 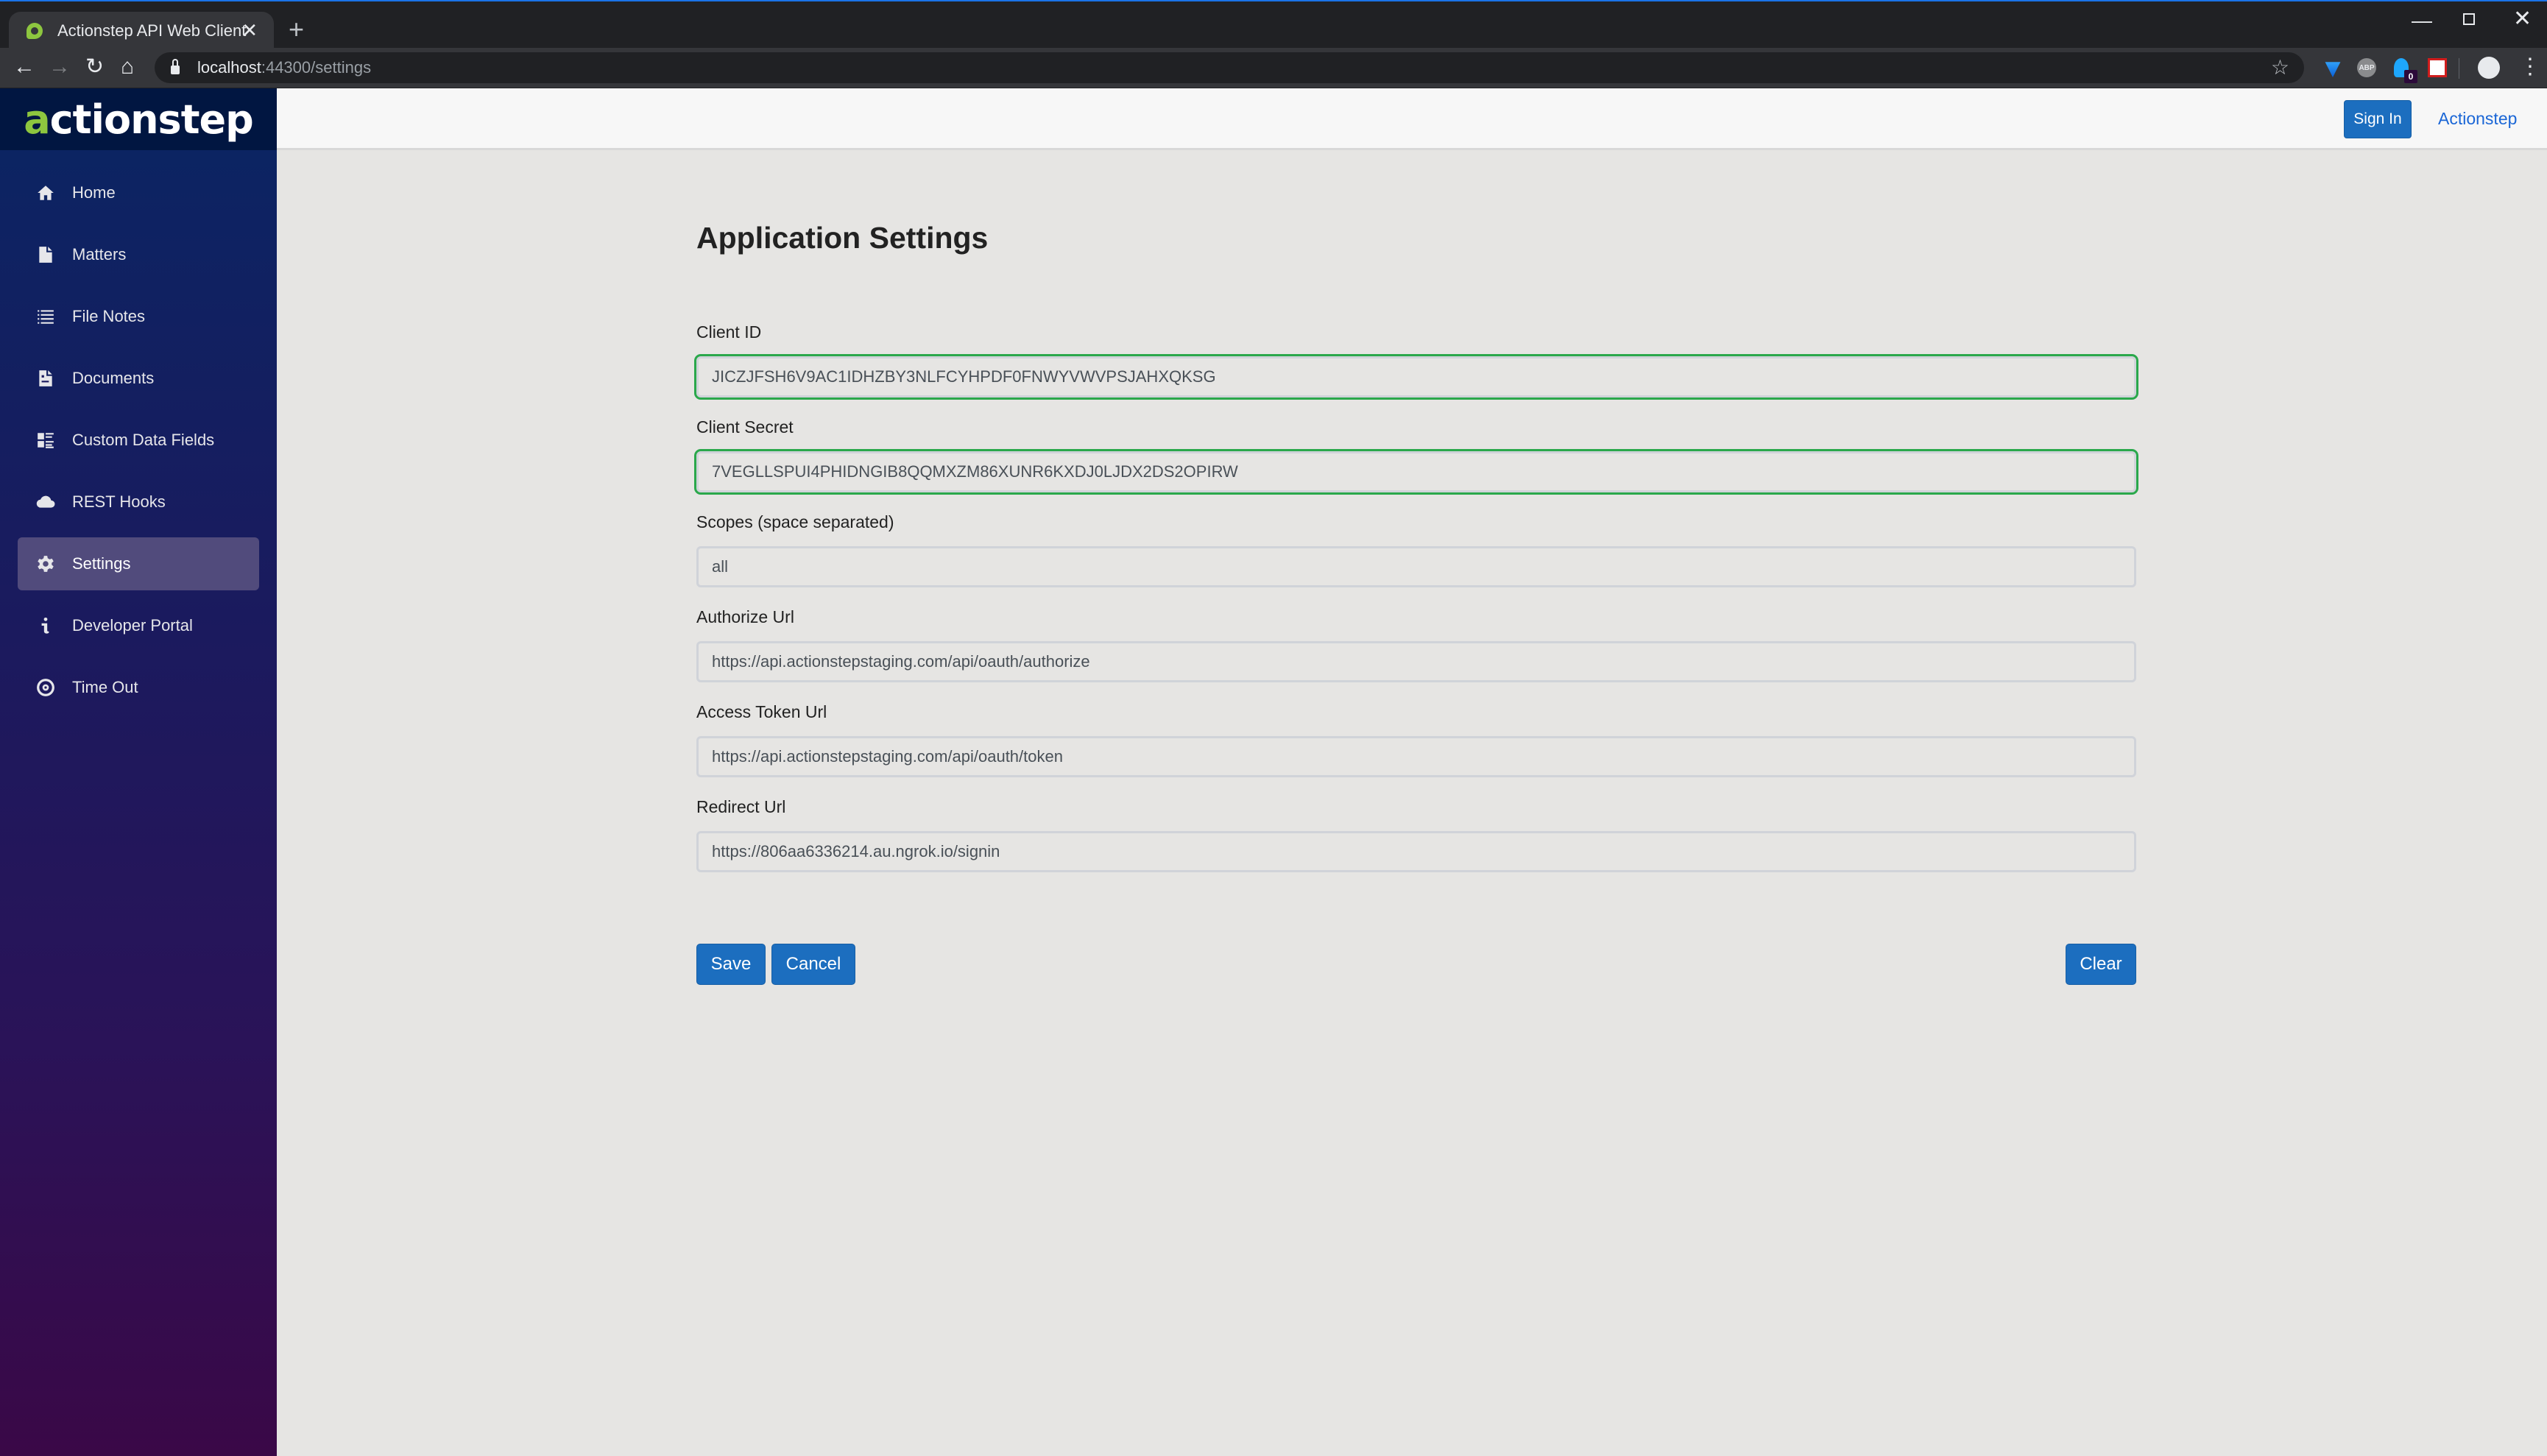 I want to click on tab-title: Actionstep API Web Client, so click(x=152, y=30).